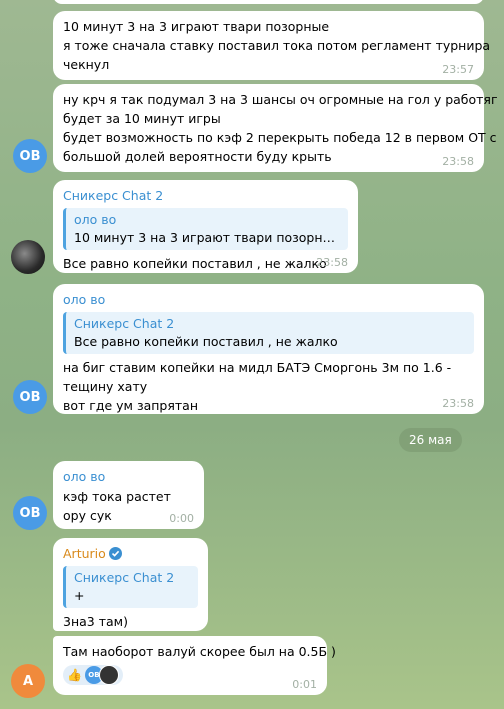 The height and width of the screenshot is (709, 504). I want to click on avatar: А, so click(28, 681).